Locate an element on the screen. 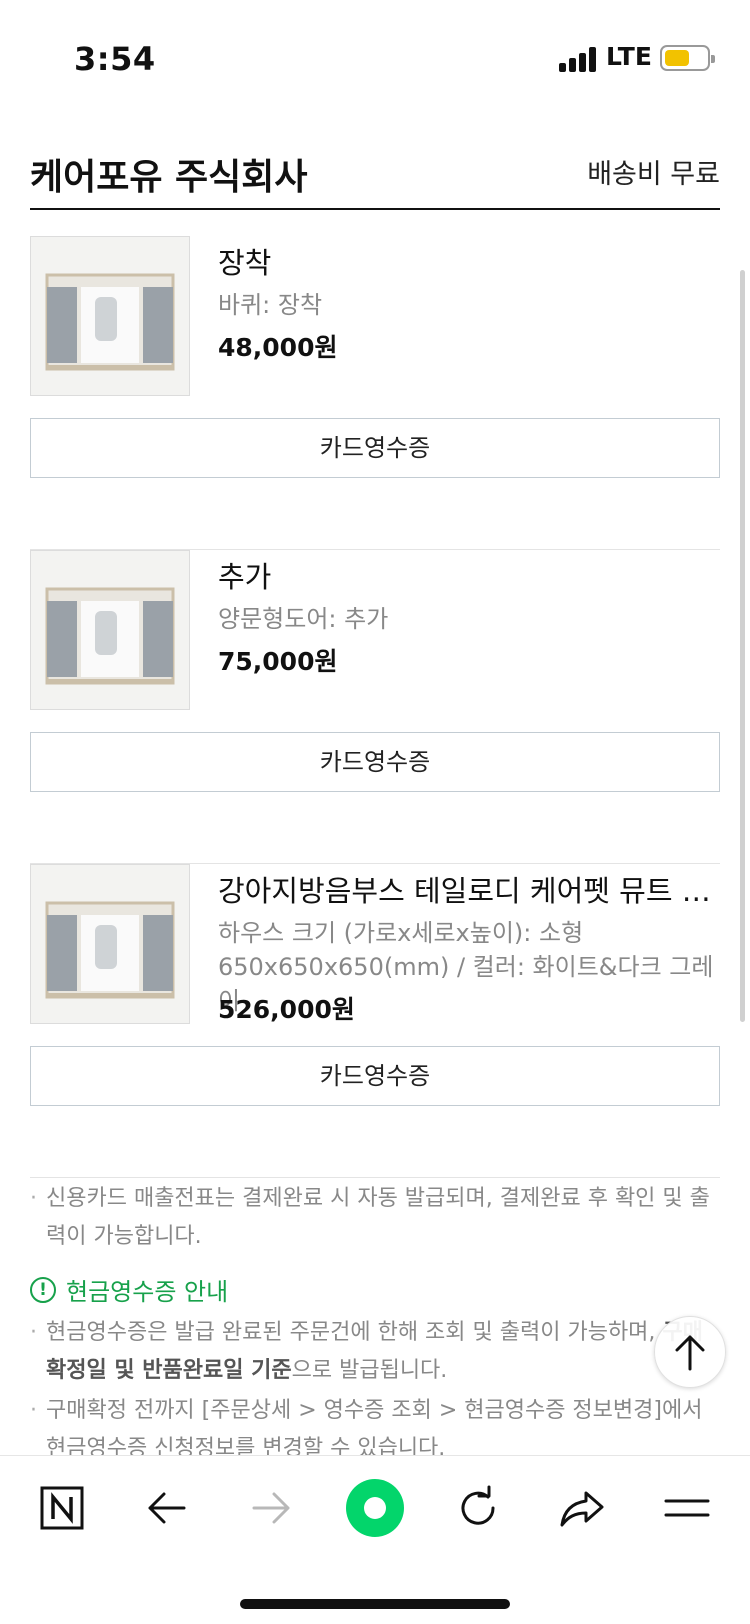 This screenshot has height=1624, width=750. note-text: 현금영수증은 발급 완료된 주문건에 한해 조회 및 출력이 가능하며, is located at coordinates (354, 1332).